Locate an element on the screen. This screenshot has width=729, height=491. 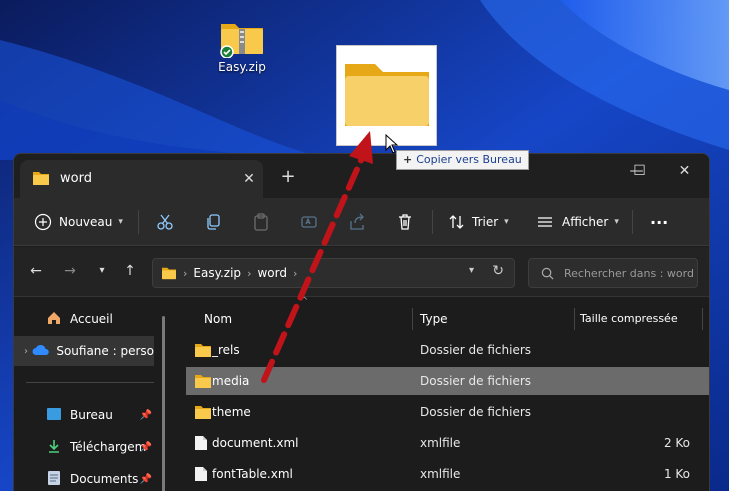
sidebar-item-documents: Documents 📌 is located at coordinates (84, 477).